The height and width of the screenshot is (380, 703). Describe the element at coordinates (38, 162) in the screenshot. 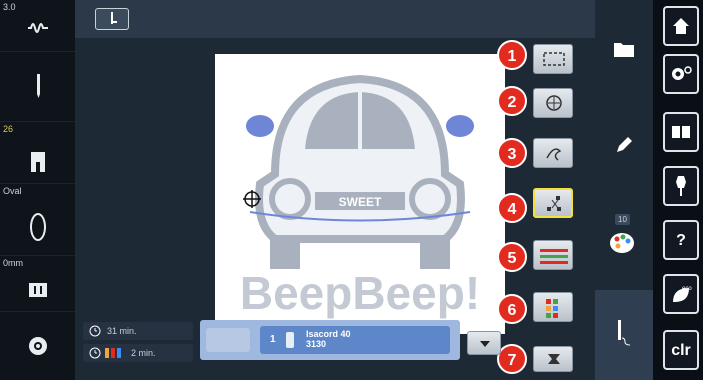

I see `presser-foot-icon` at that location.